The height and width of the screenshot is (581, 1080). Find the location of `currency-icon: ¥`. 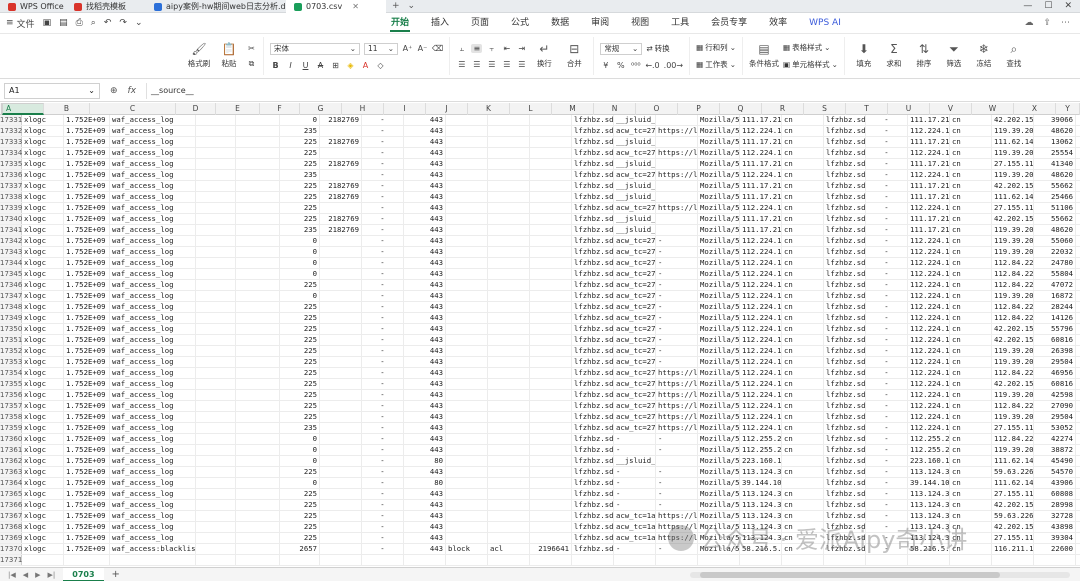

currency-icon: ¥ is located at coordinates (605, 65).